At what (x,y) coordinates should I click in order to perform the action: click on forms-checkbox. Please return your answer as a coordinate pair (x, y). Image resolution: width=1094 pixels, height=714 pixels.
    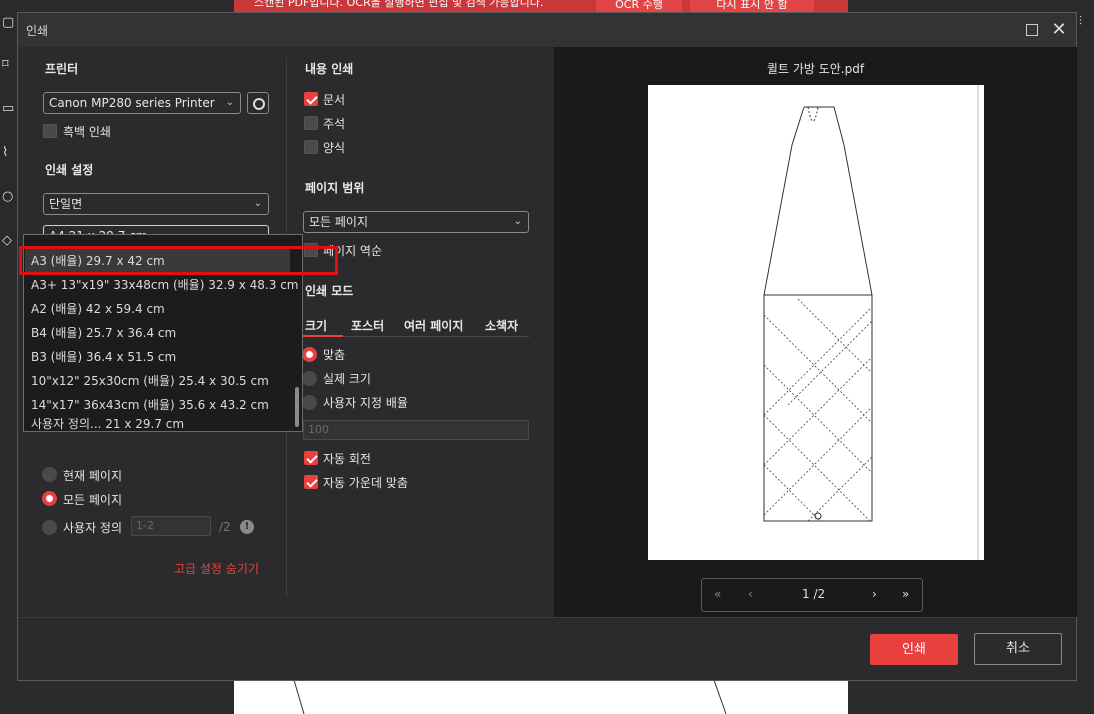
    Looking at the image, I should click on (311, 147).